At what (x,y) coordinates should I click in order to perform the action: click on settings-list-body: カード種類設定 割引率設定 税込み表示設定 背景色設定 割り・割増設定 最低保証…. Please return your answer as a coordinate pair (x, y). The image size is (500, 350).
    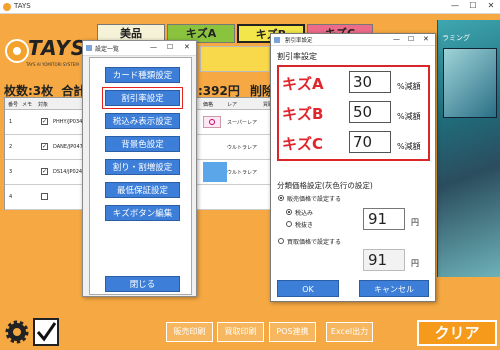
    Looking at the image, I should click on (140, 176).